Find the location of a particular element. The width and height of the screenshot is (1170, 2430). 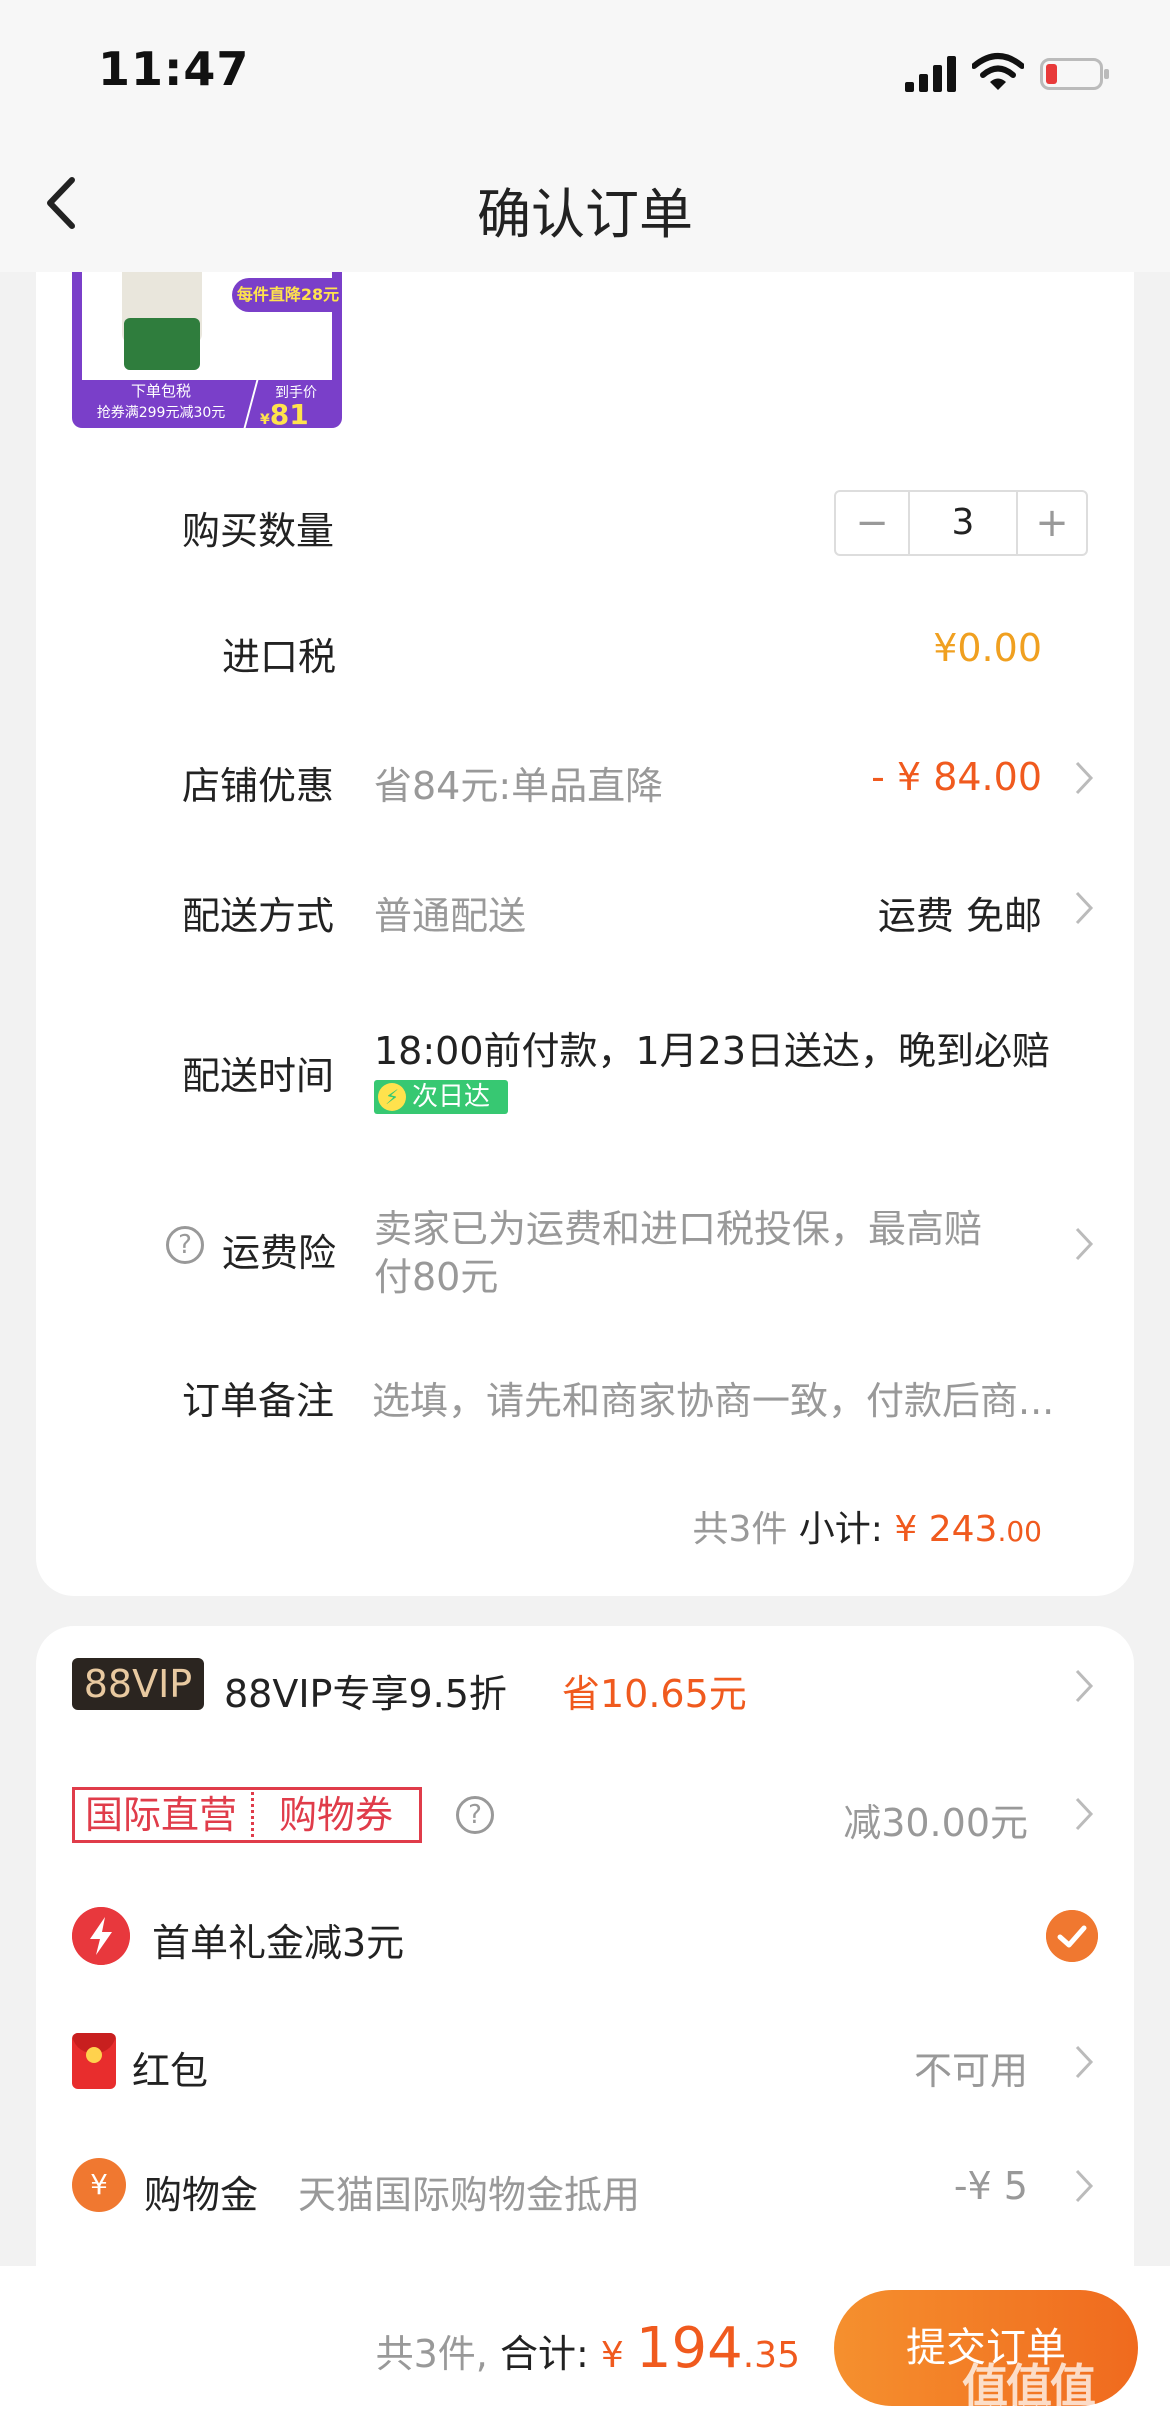

store-discount-value: - ¥ 84.00 is located at coordinates (956, 777).